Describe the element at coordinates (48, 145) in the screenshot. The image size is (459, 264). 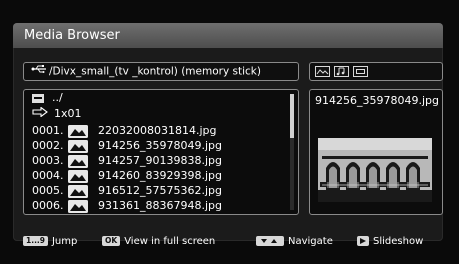
I see `file-number: 0002.` at that location.